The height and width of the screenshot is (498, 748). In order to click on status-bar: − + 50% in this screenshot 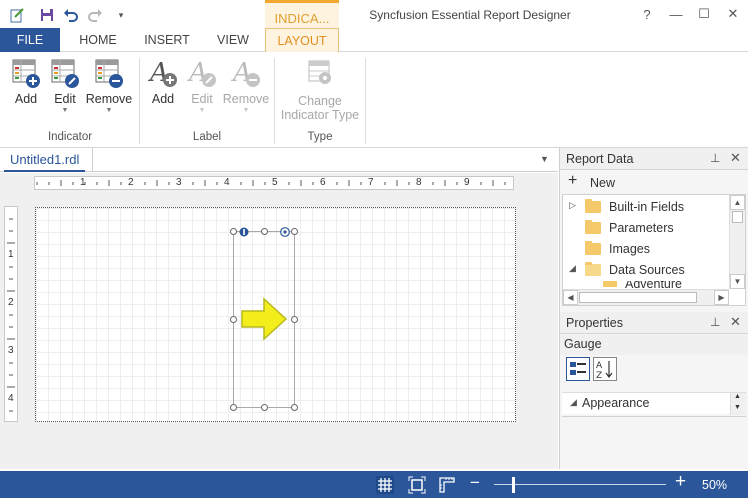, I will do `click(374, 484)`.